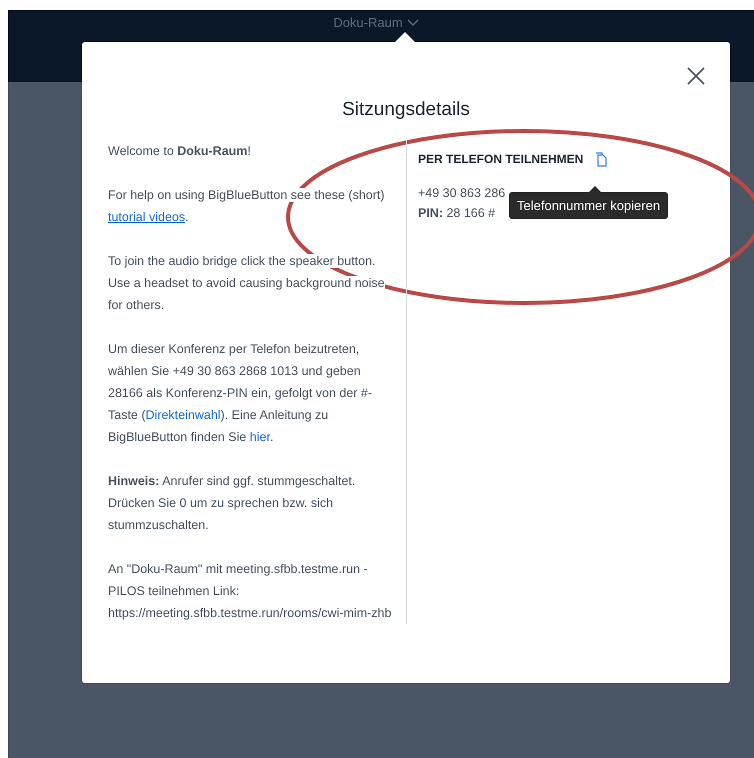  I want to click on tooltip-pointer-icon, so click(595, 189).